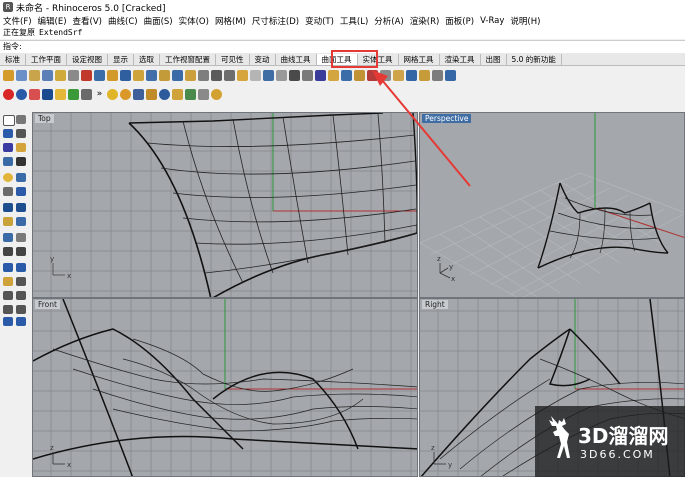  Describe the element at coordinates (8, 281) in the screenshot. I see `move-icon` at that location.